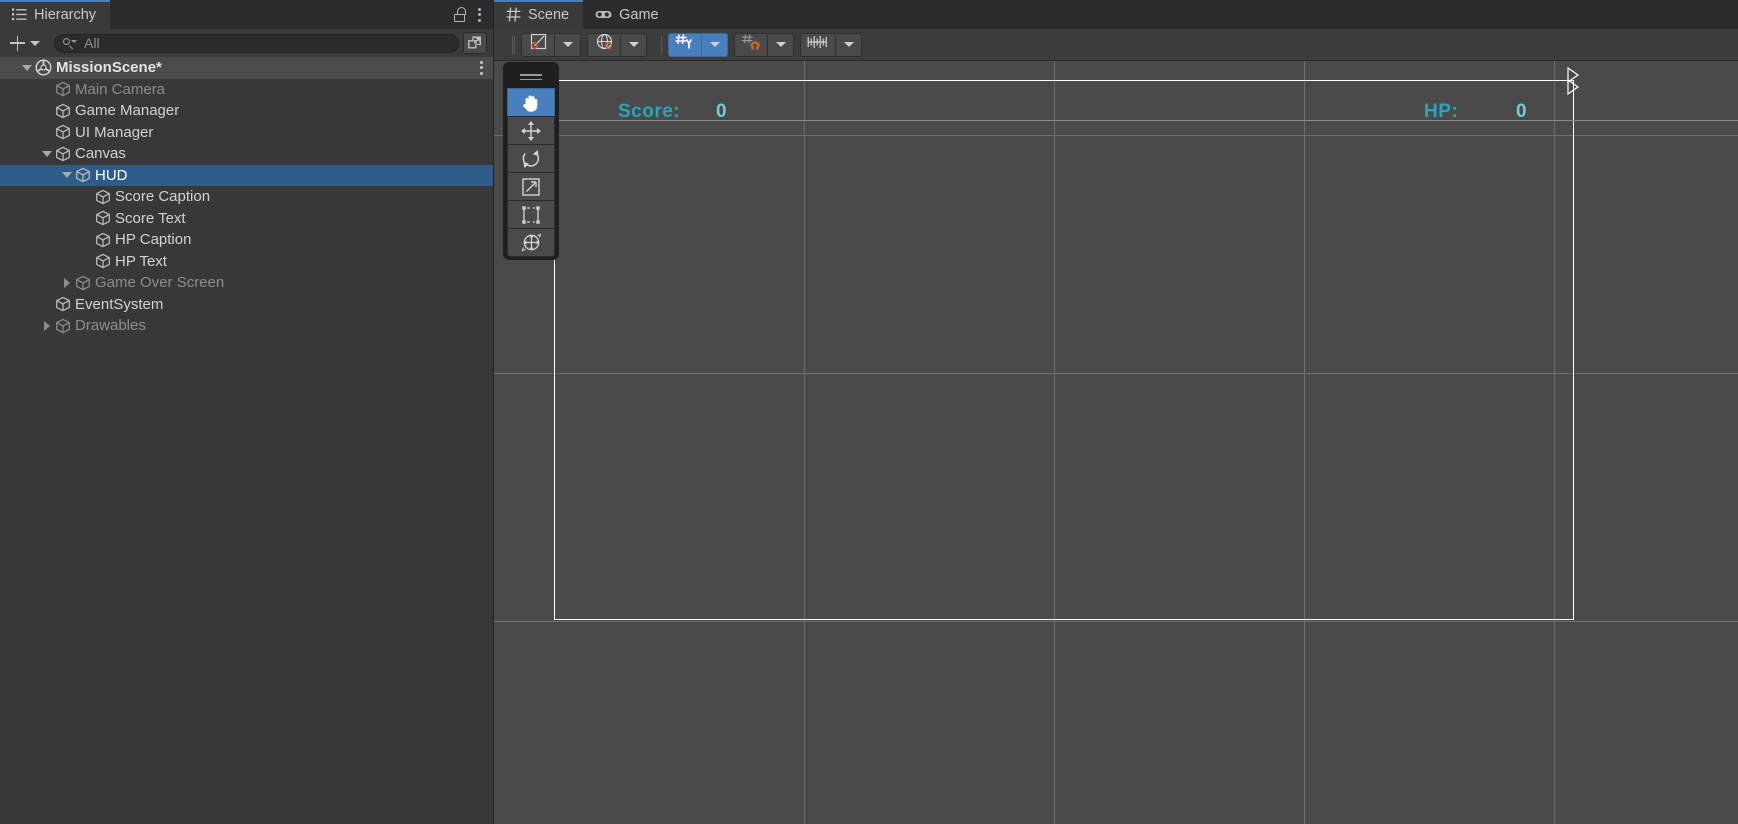  I want to click on tab-game: Game, so click(628, 14).